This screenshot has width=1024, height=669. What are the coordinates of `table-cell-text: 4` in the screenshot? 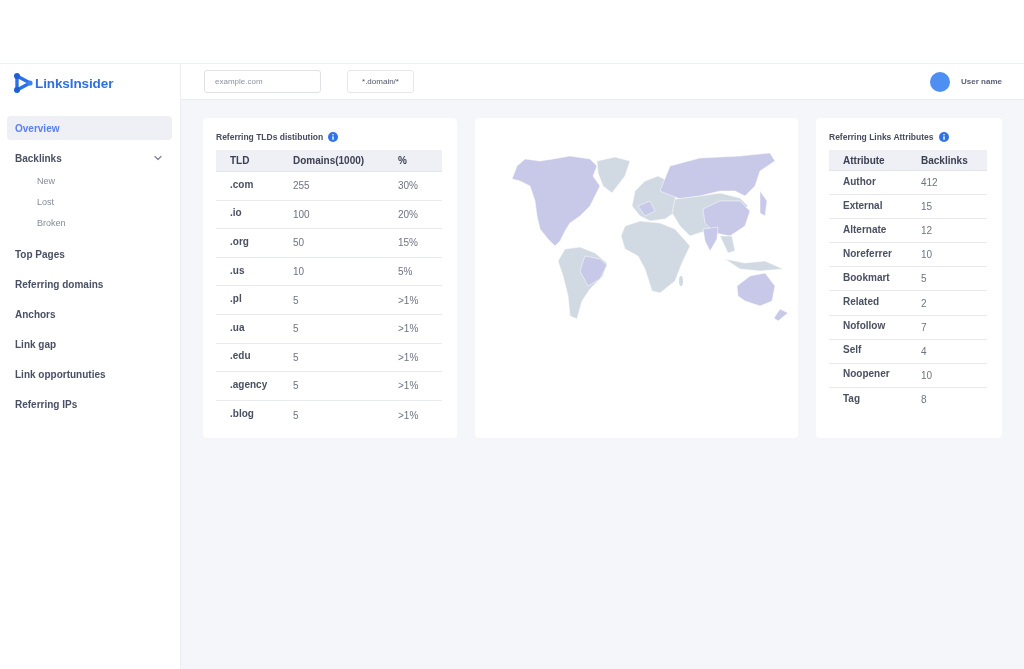 It's located at (924, 351).